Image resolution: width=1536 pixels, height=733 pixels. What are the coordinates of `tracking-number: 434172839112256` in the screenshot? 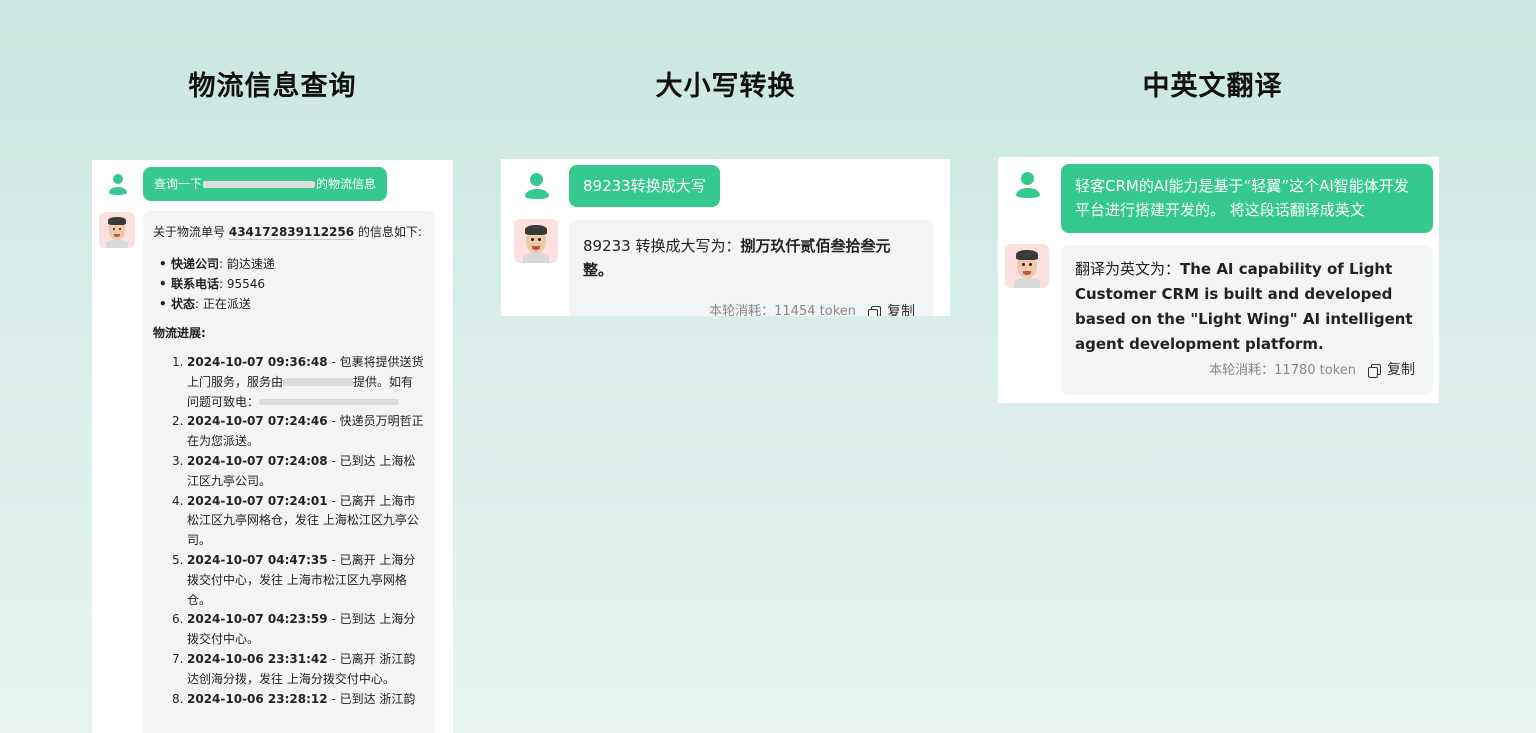 It's located at (291, 232).